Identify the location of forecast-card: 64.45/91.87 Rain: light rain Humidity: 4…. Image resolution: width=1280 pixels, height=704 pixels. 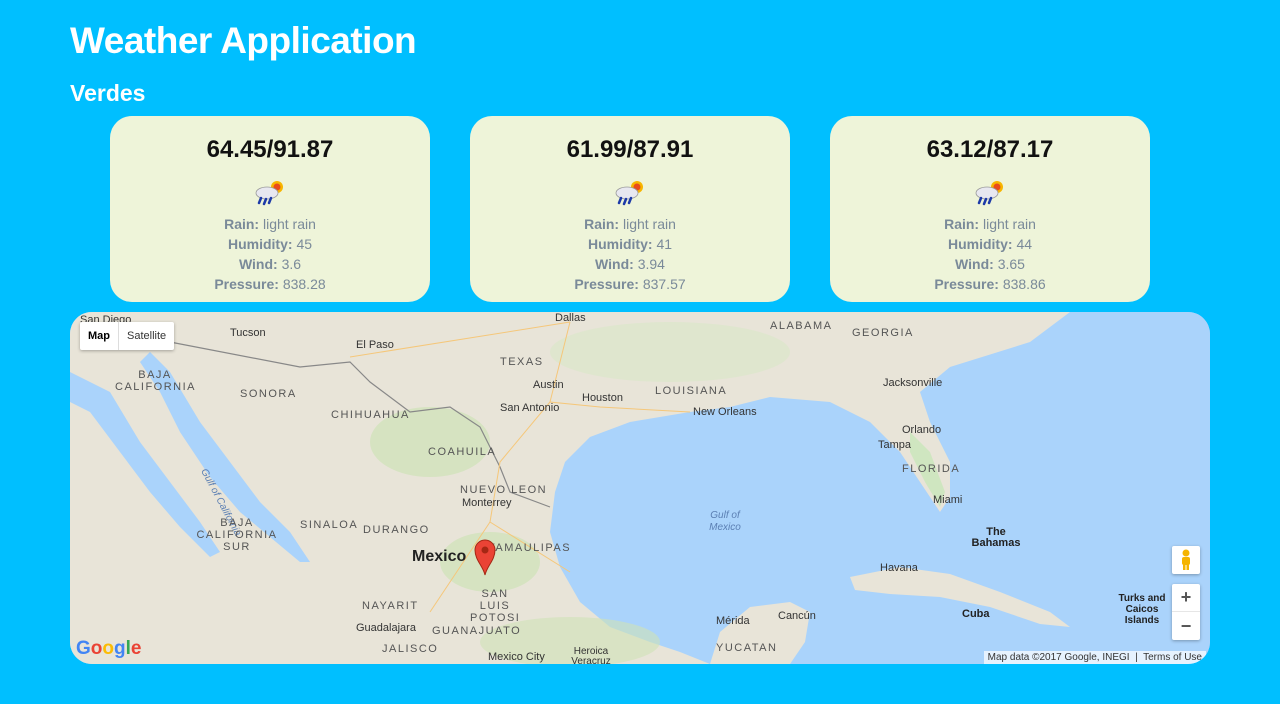
(270, 209).